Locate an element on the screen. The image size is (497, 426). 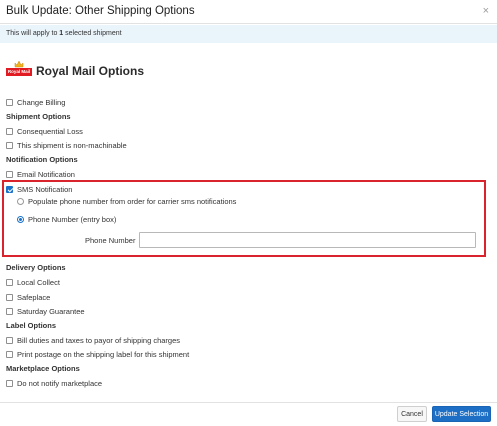
update-selection-button: Update Selection is located at coordinates (461, 414).